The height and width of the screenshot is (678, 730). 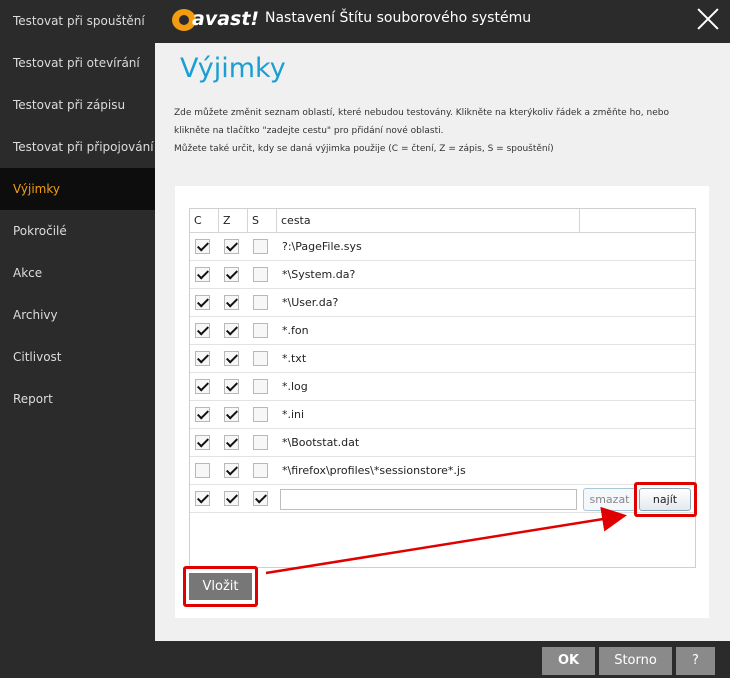 I want to click on sidebar-item-exclusions: Výjimky, so click(x=77, y=189).